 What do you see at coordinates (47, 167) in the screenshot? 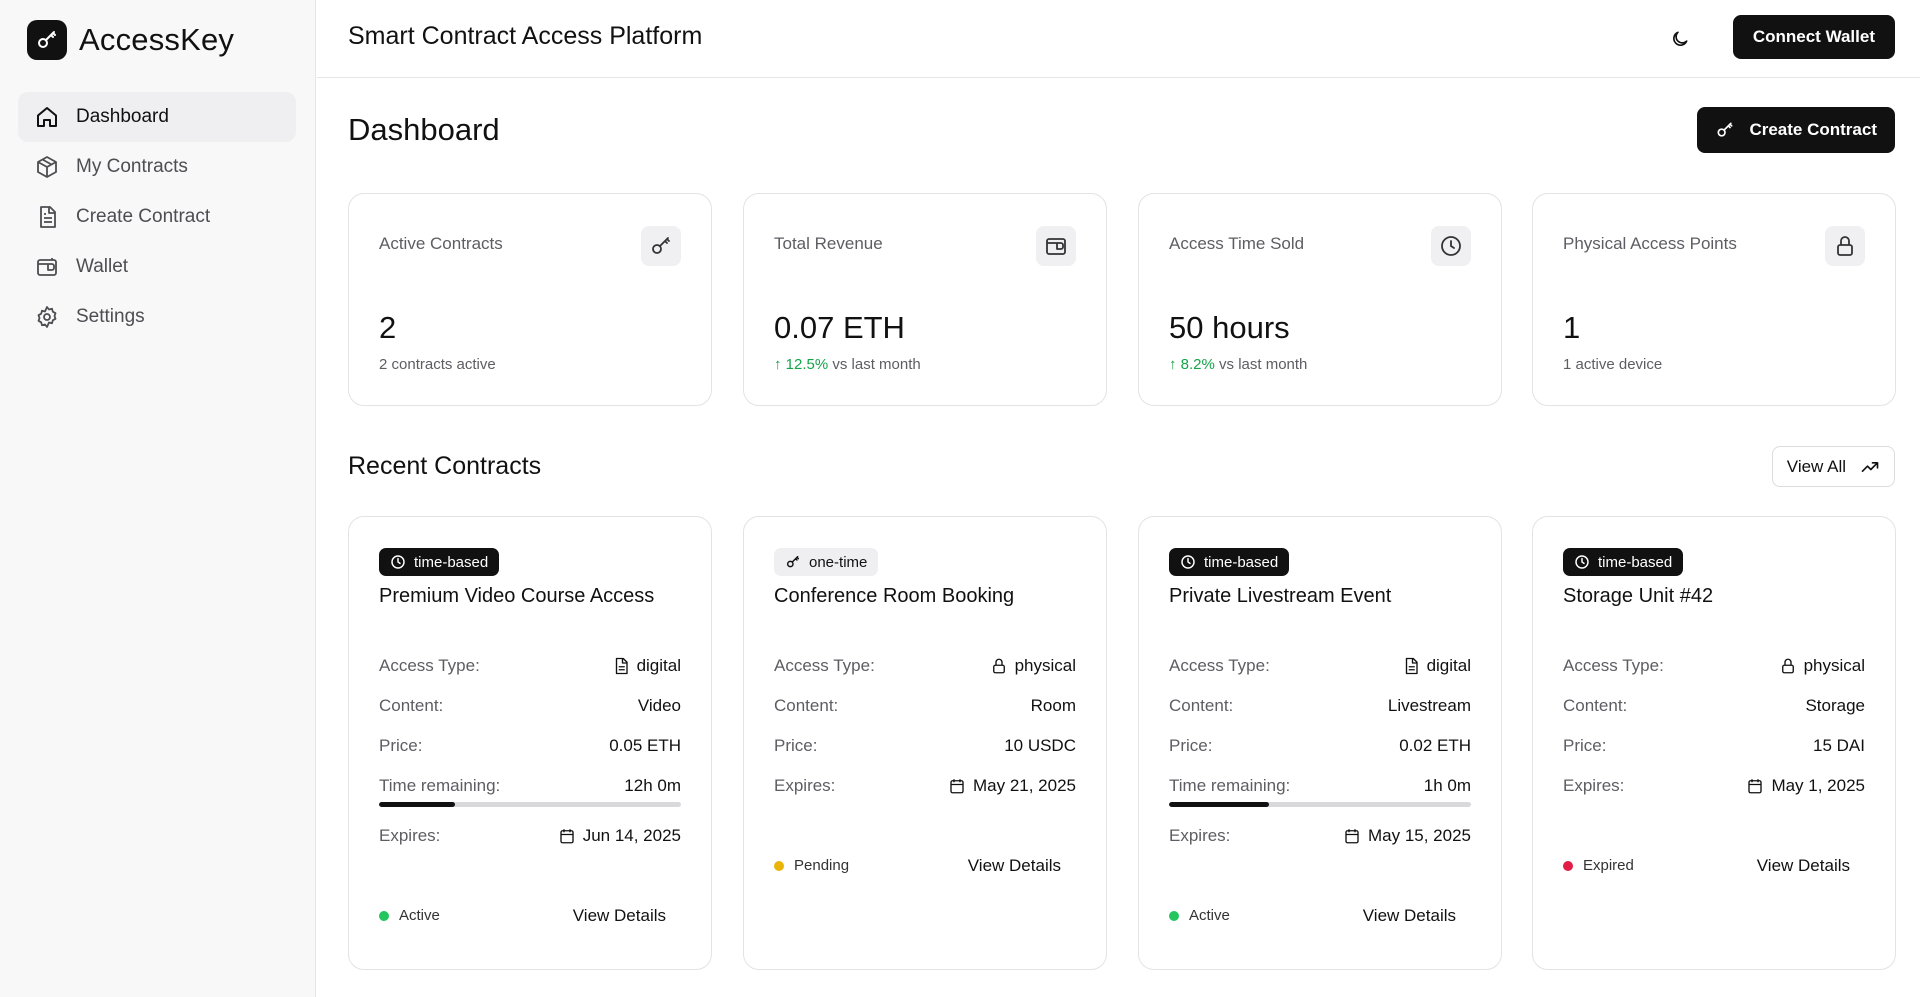
I see `box-icon` at bounding box center [47, 167].